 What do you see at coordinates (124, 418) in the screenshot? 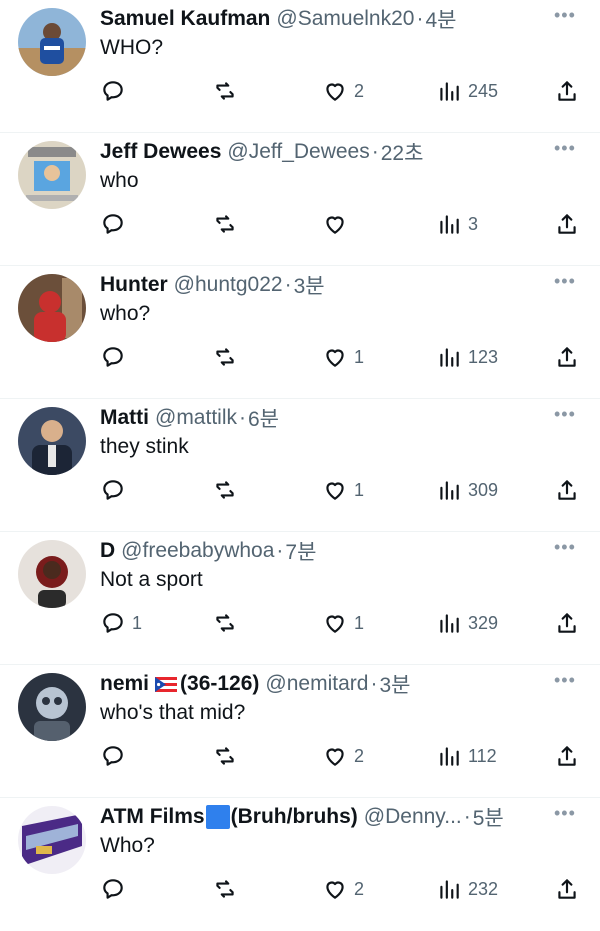
I see `display-name: Matti` at bounding box center [124, 418].